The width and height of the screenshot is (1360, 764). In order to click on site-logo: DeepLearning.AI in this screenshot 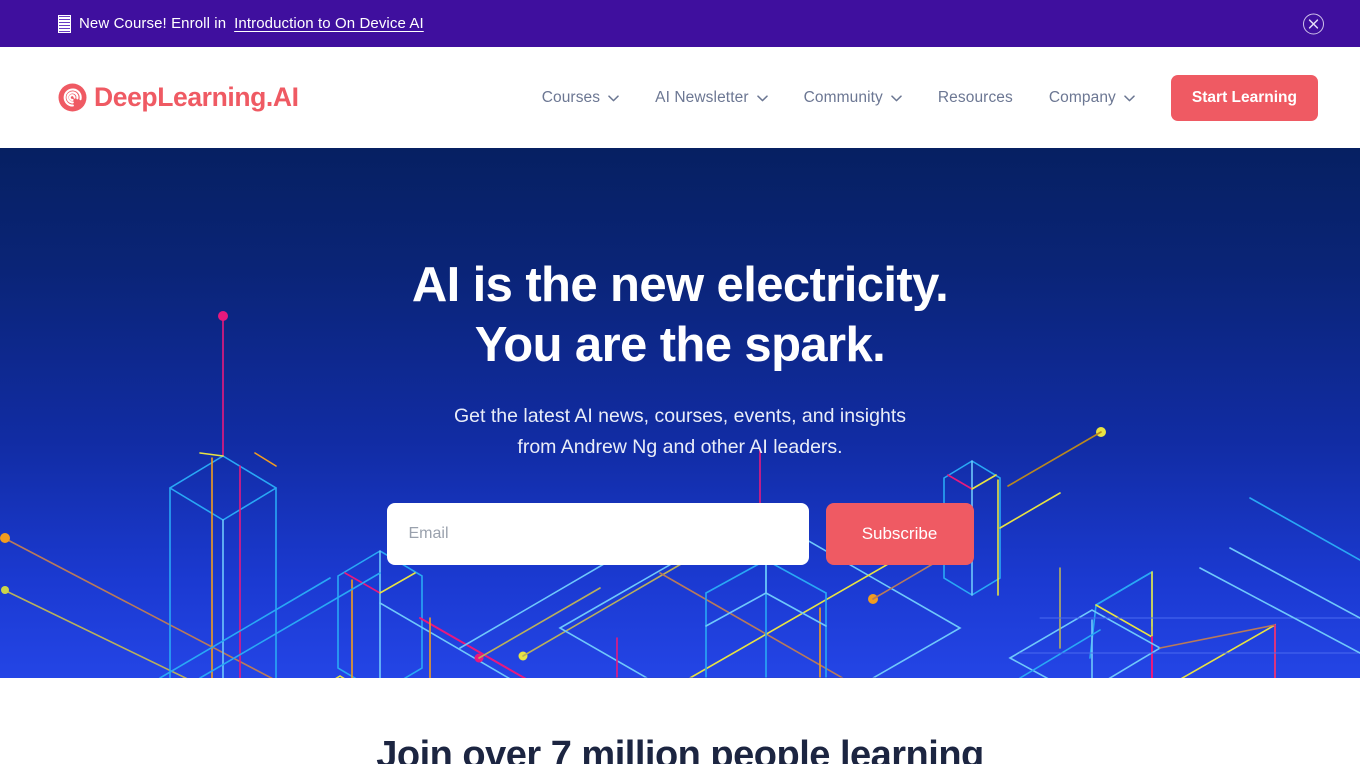, I will do `click(178, 97)`.